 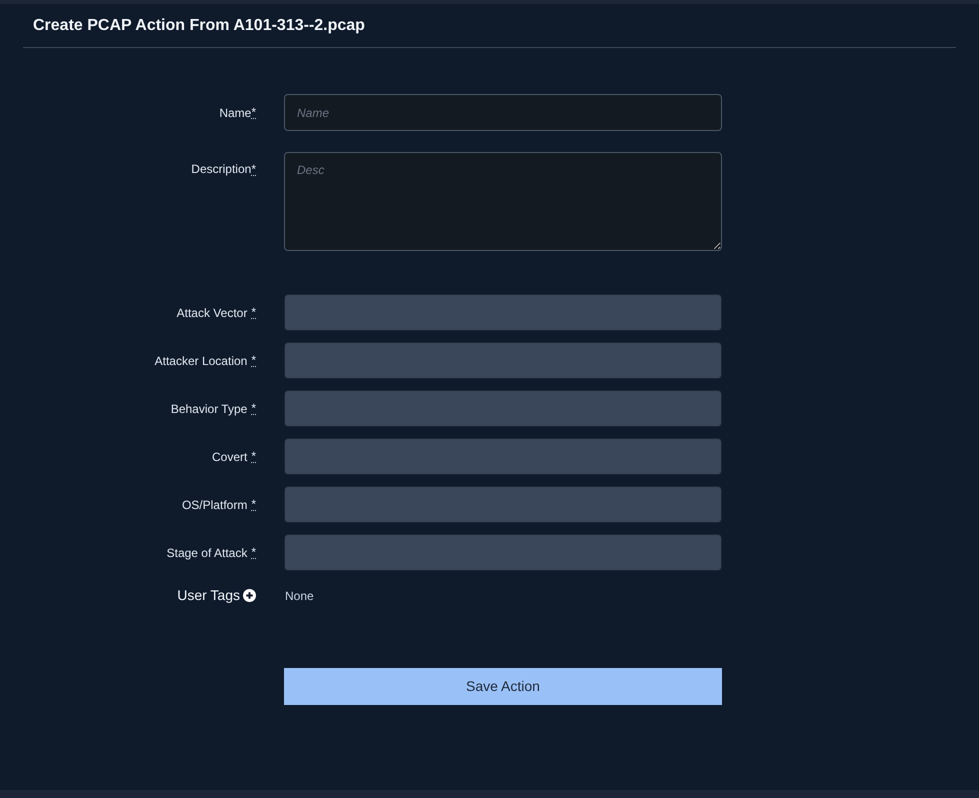 What do you see at coordinates (209, 409) in the screenshot?
I see `field-label: Behavior Type` at bounding box center [209, 409].